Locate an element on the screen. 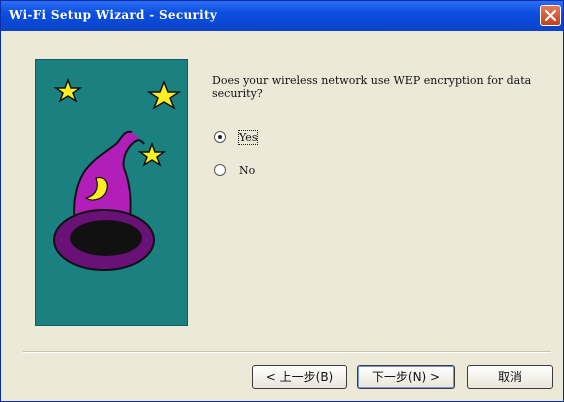  title-bar: Wi-Fi Setup Wizard - Security is located at coordinates (282, 16).